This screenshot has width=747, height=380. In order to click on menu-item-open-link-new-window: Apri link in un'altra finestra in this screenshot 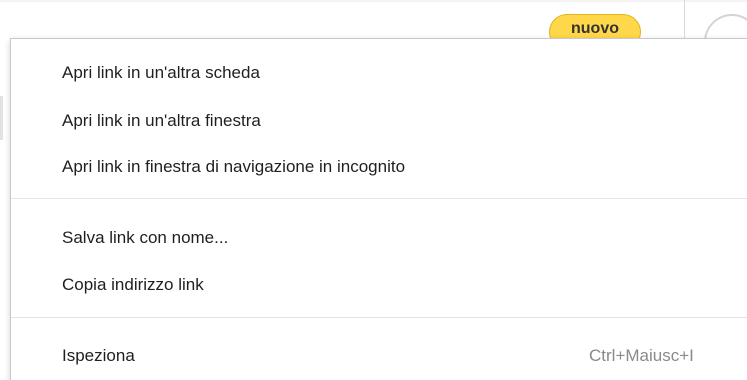, I will do `click(379, 121)`.